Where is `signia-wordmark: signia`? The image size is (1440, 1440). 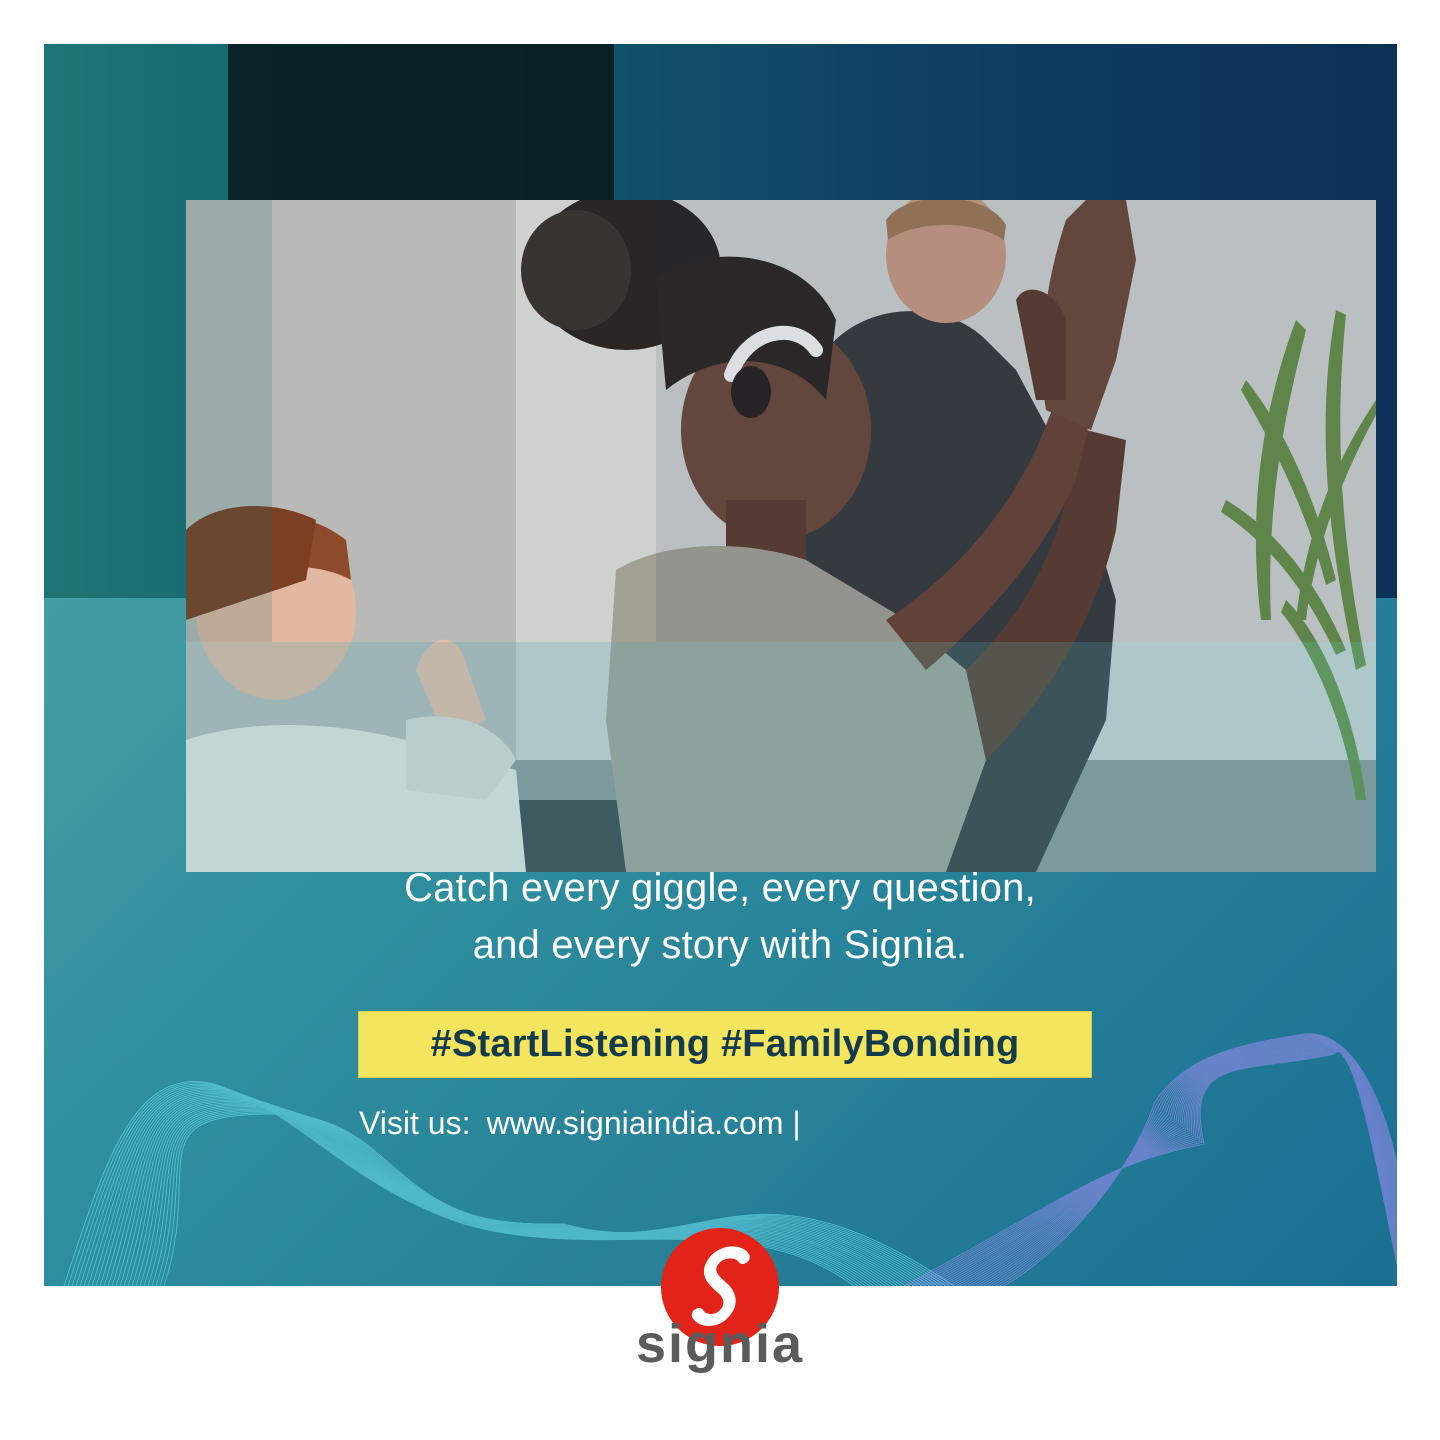 signia-wordmark: signia is located at coordinates (720, 1344).